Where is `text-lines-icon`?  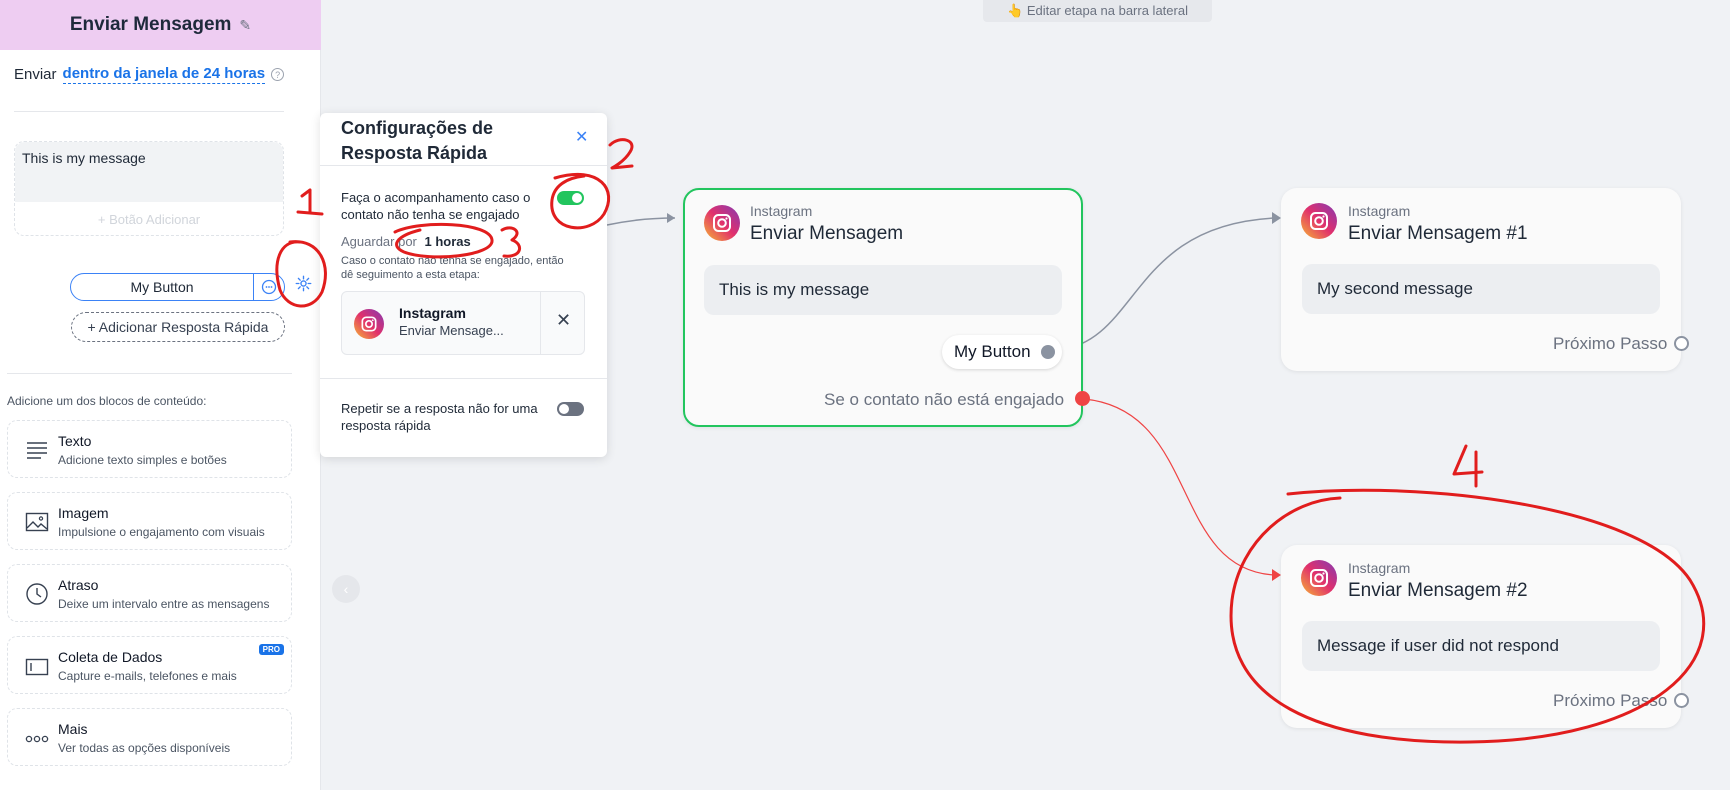
text-lines-icon is located at coordinates (37, 450).